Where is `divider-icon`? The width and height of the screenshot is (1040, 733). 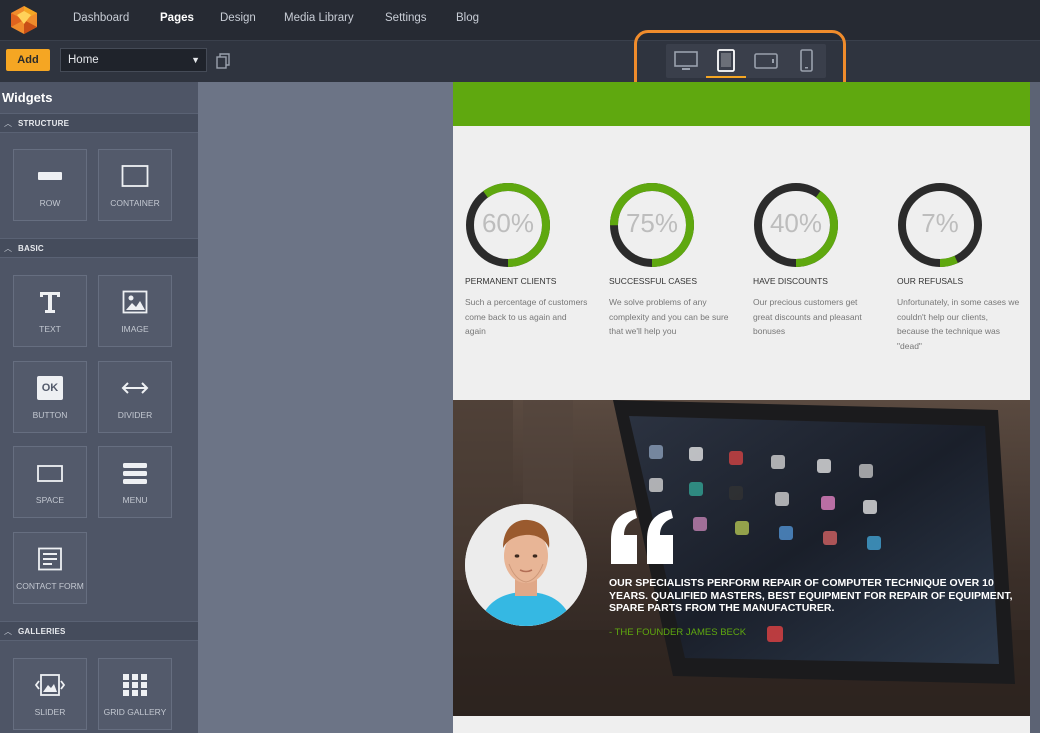
divider-icon is located at coordinates (135, 388).